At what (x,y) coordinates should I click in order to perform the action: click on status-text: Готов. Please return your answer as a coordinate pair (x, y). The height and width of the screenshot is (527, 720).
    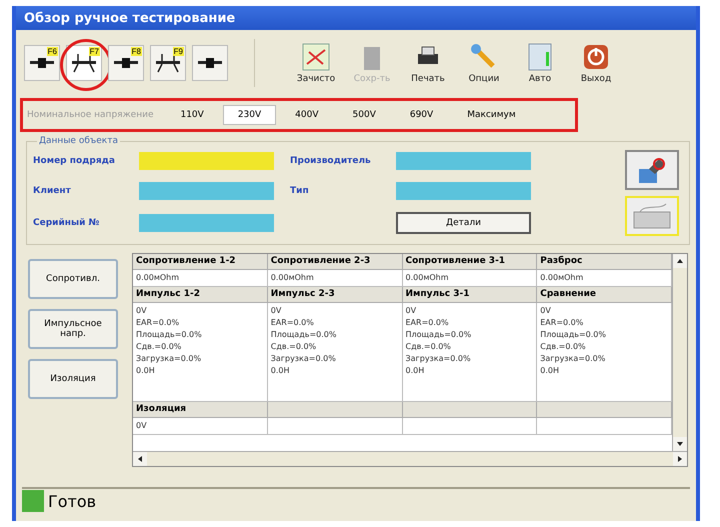
    Looking at the image, I should click on (72, 501).